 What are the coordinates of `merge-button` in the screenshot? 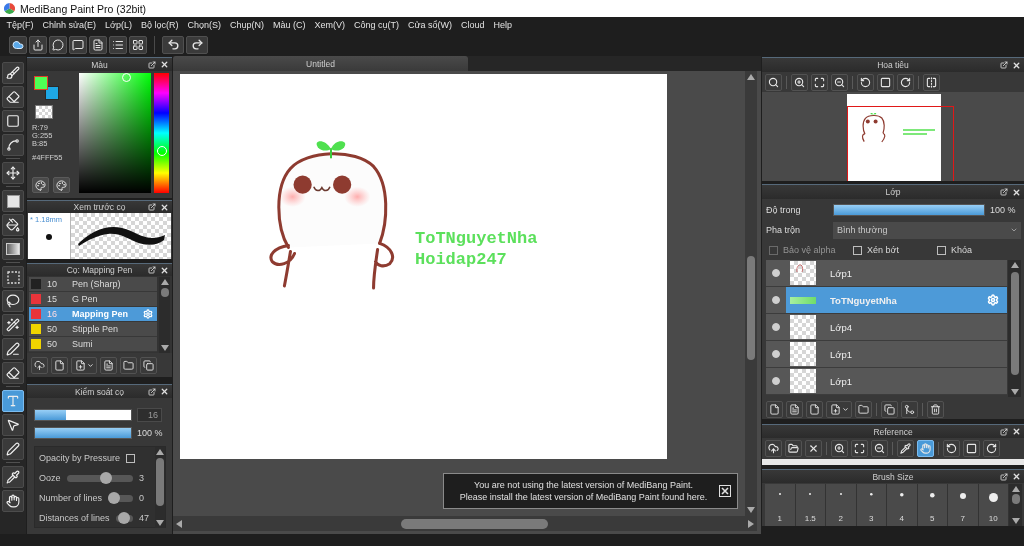 It's located at (909, 409).